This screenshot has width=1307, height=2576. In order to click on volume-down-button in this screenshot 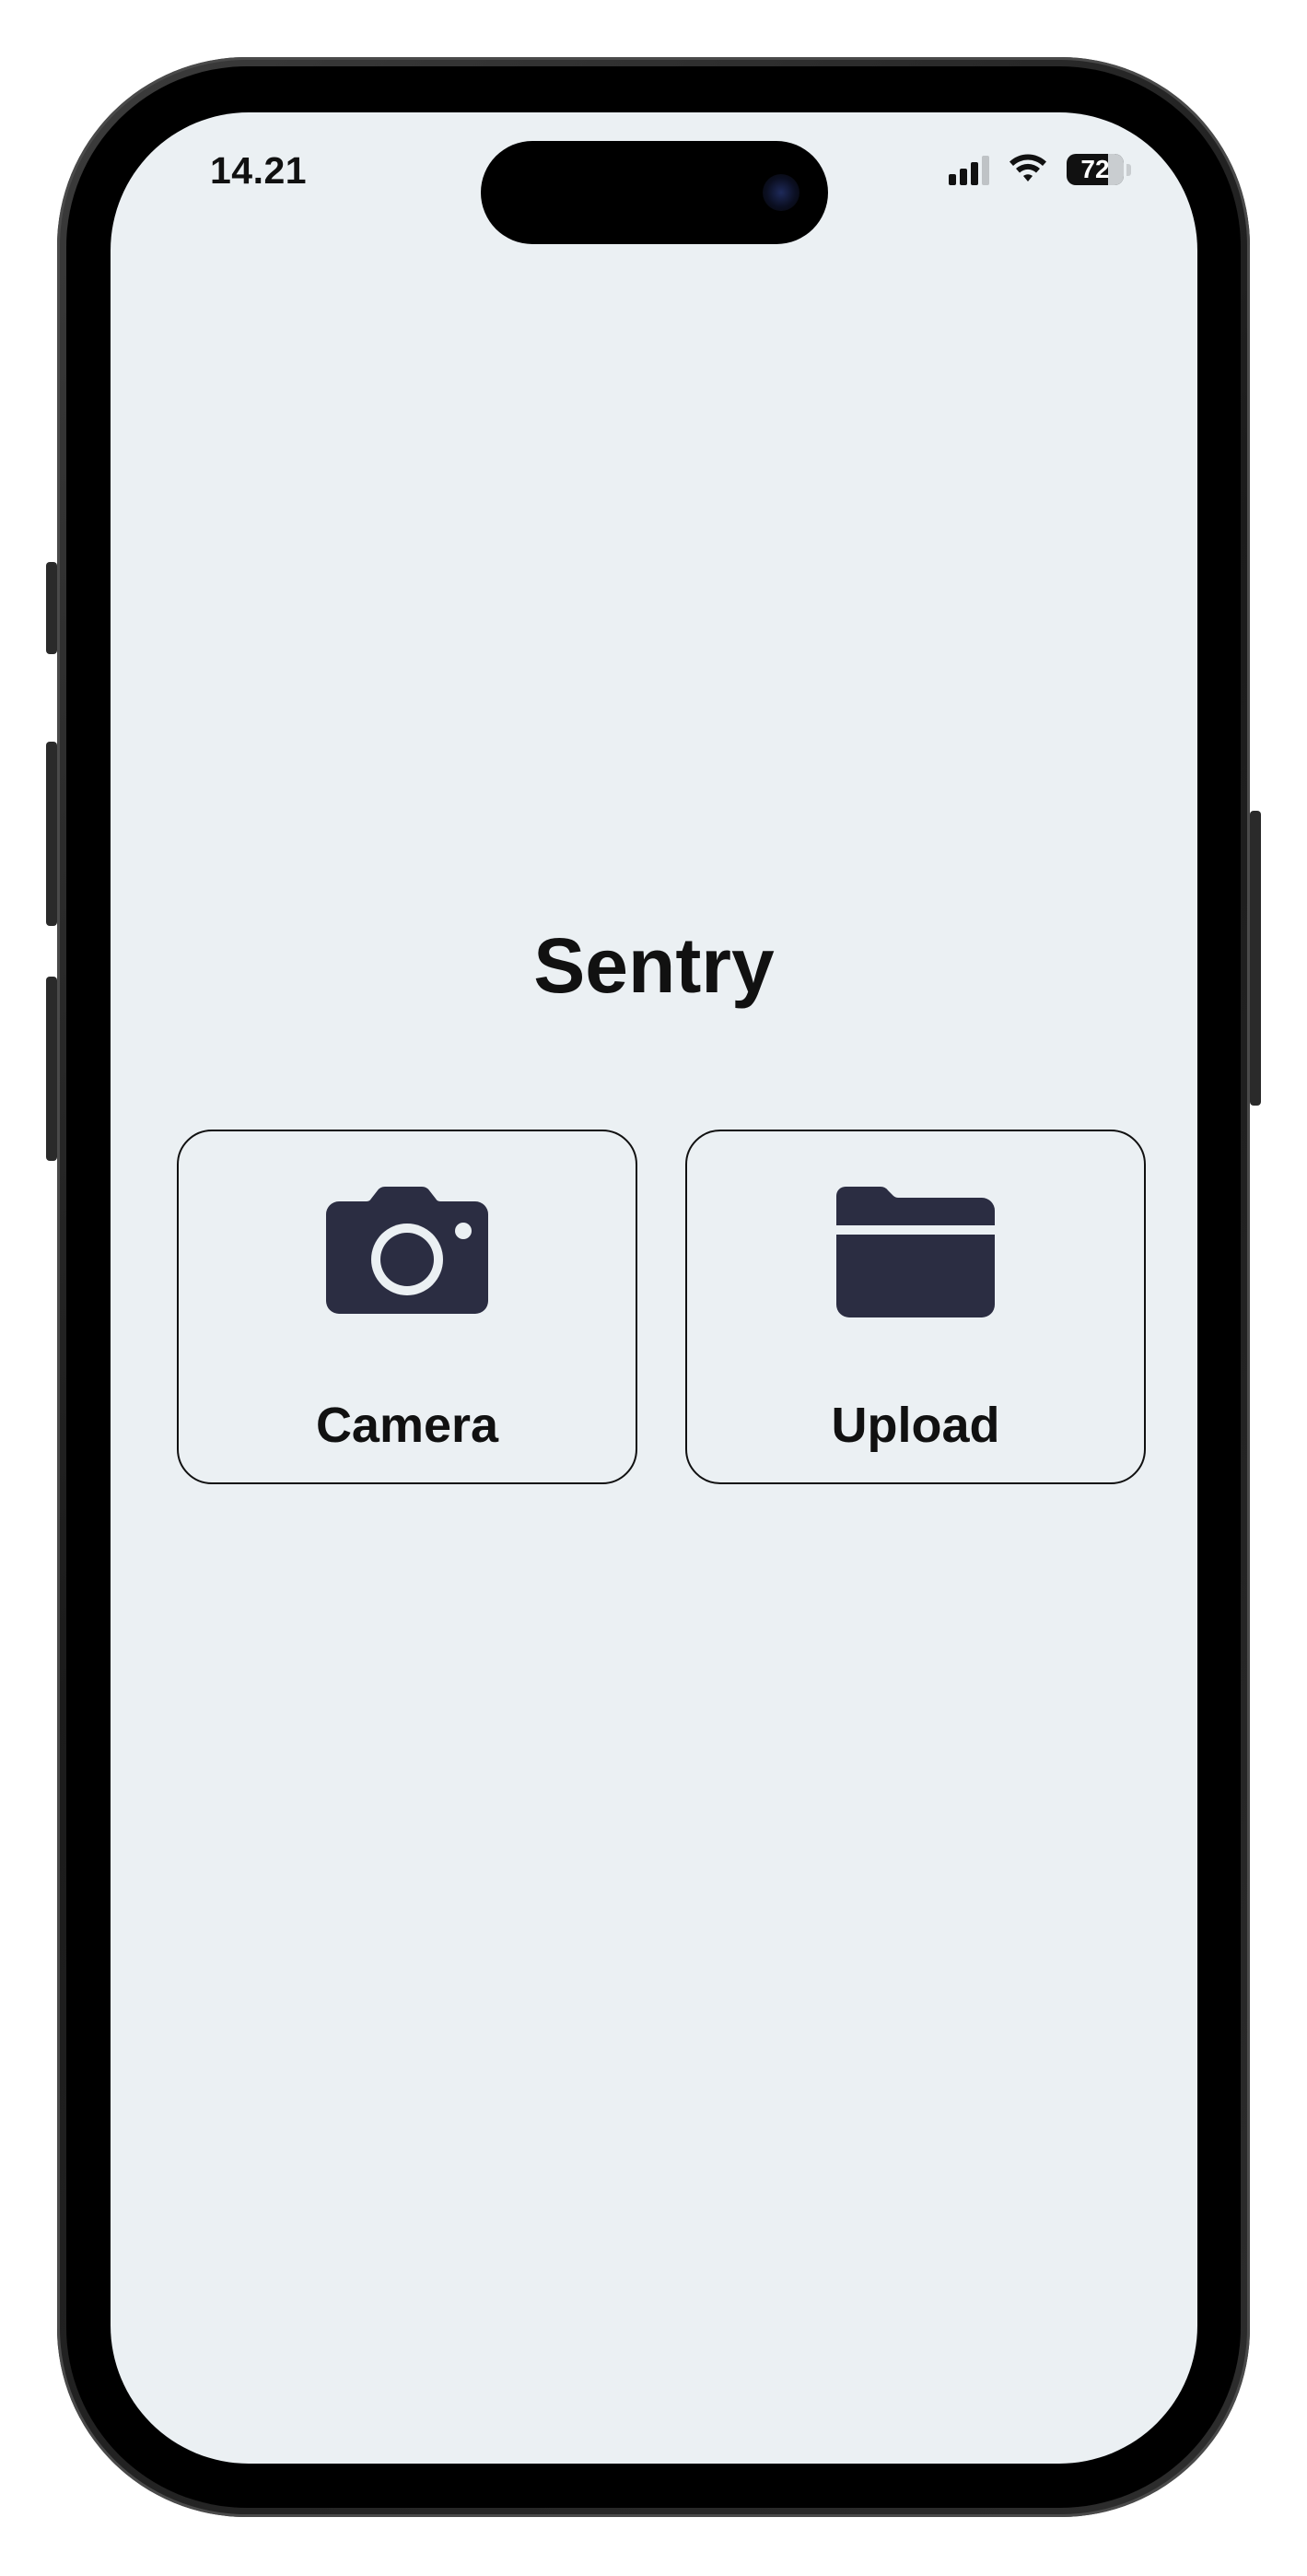, I will do `click(52, 1069)`.